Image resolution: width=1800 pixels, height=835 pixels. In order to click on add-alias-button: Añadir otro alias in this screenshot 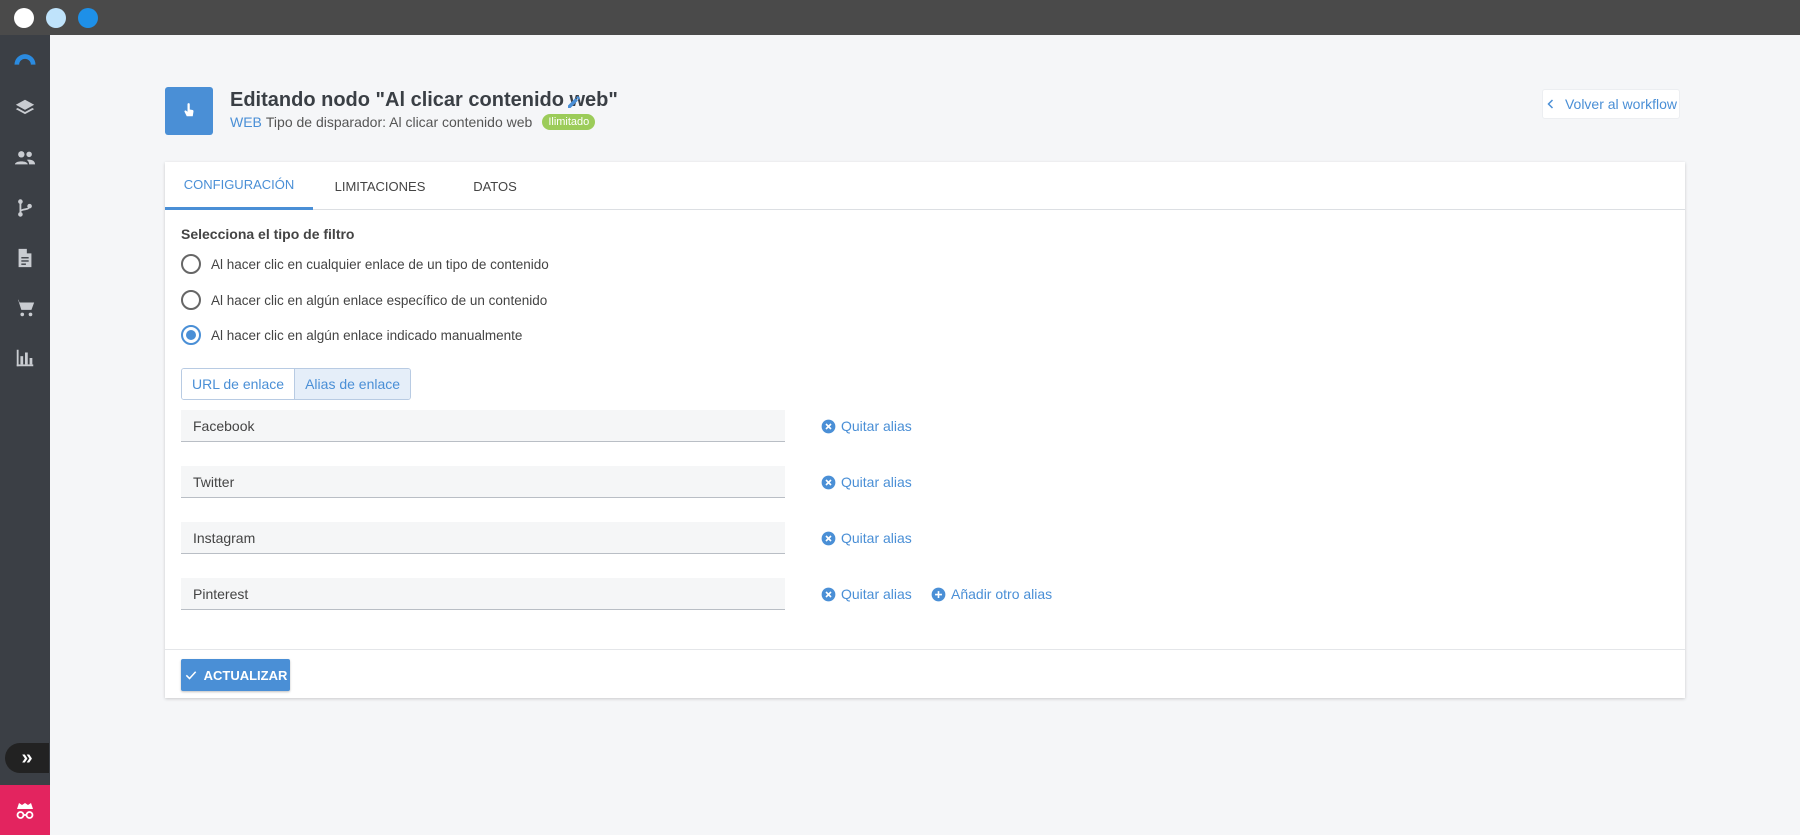, I will do `click(991, 594)`.